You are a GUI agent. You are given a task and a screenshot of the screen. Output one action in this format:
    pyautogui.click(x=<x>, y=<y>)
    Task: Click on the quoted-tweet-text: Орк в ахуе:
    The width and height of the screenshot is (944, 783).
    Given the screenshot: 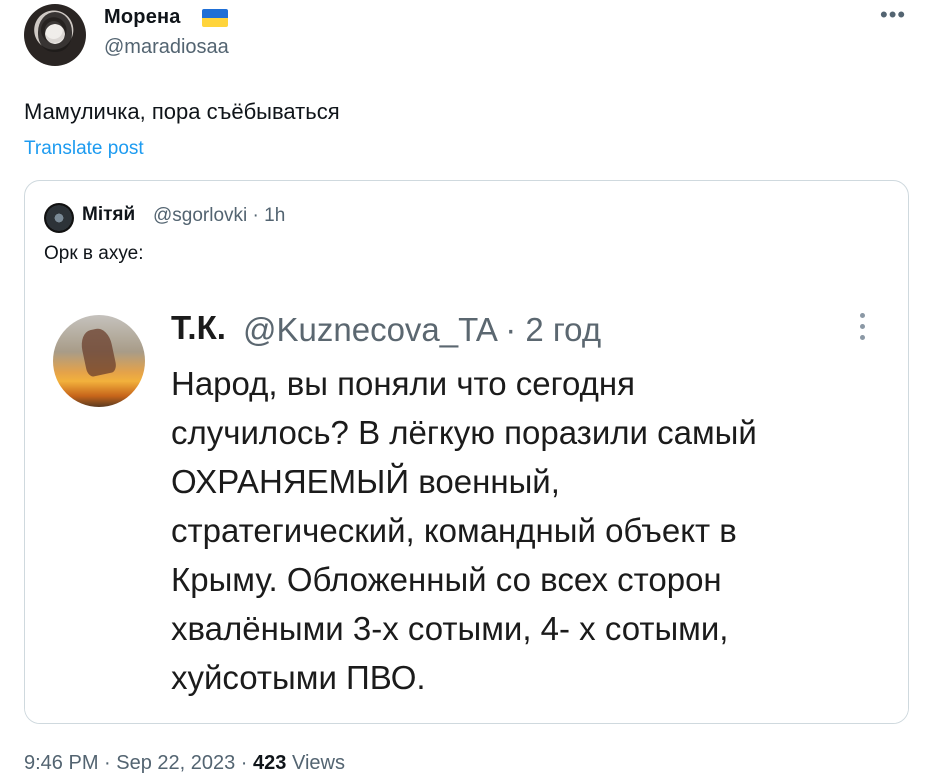 What is the action you would take?
    pyautogui.click(x=94, y=253)
    